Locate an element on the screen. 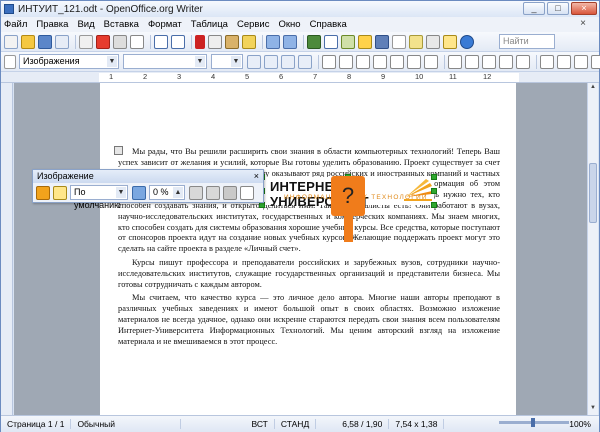 This screenshot has width=600, height=432. page-wrap-icon is located at coordinates (346, 61).